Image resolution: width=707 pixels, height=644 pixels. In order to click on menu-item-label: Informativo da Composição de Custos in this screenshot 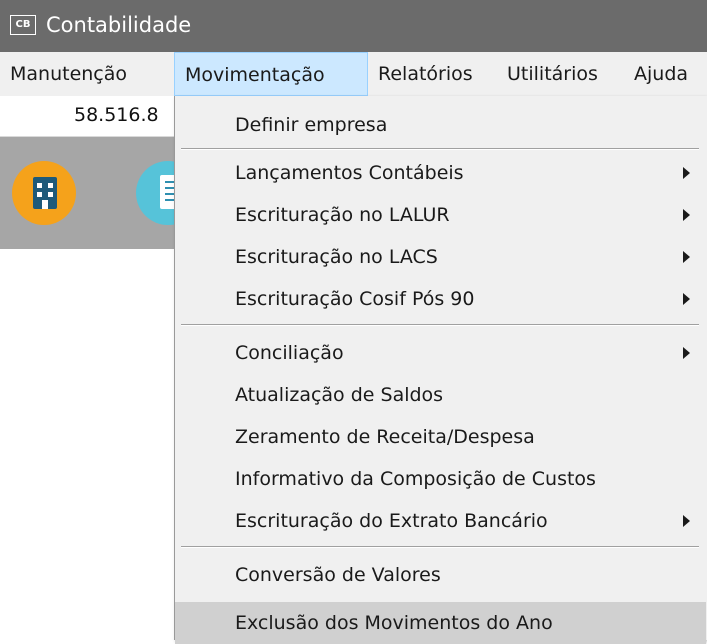, I will do `click(415, 479)`.